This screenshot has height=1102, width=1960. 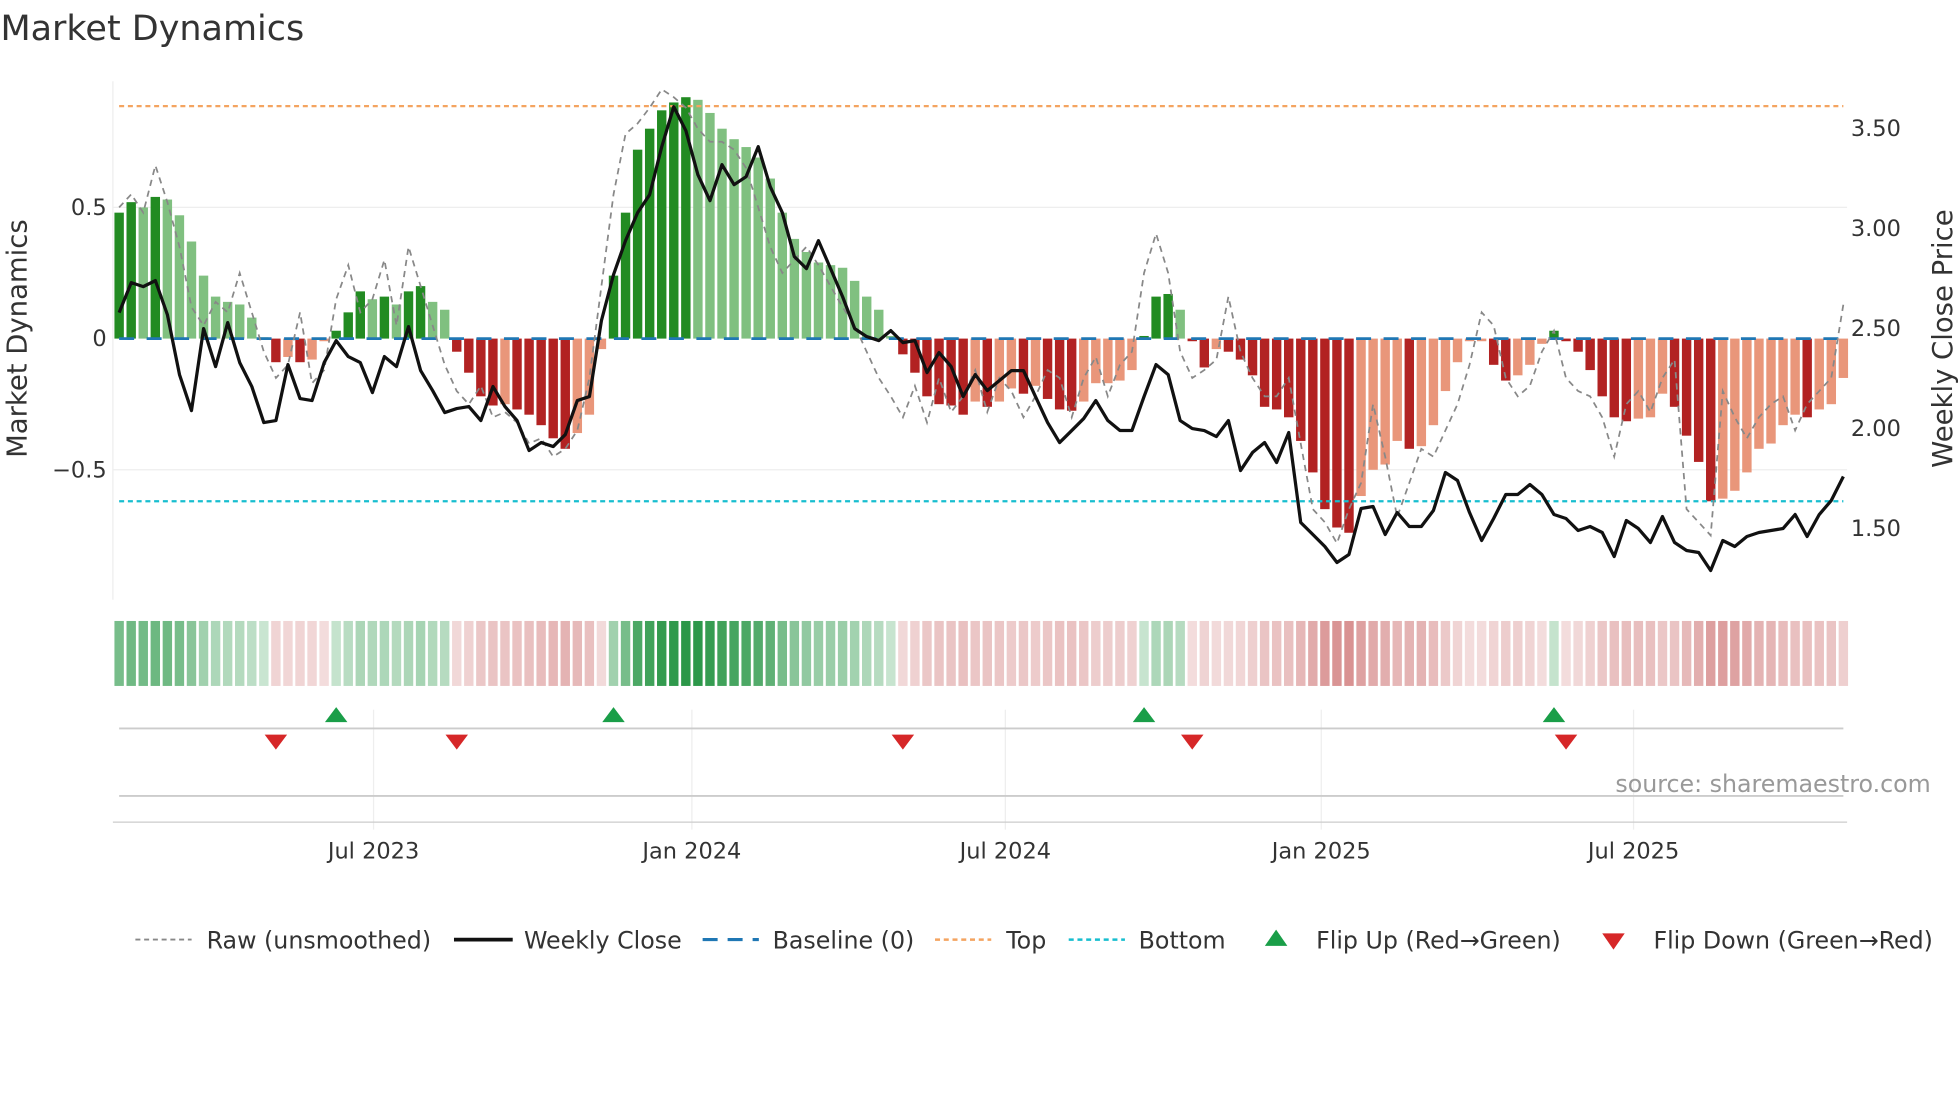 What do you see at coordinates (981, 653) in the screenshot?
I see `regime-strip` at bounding box center [981, 653].